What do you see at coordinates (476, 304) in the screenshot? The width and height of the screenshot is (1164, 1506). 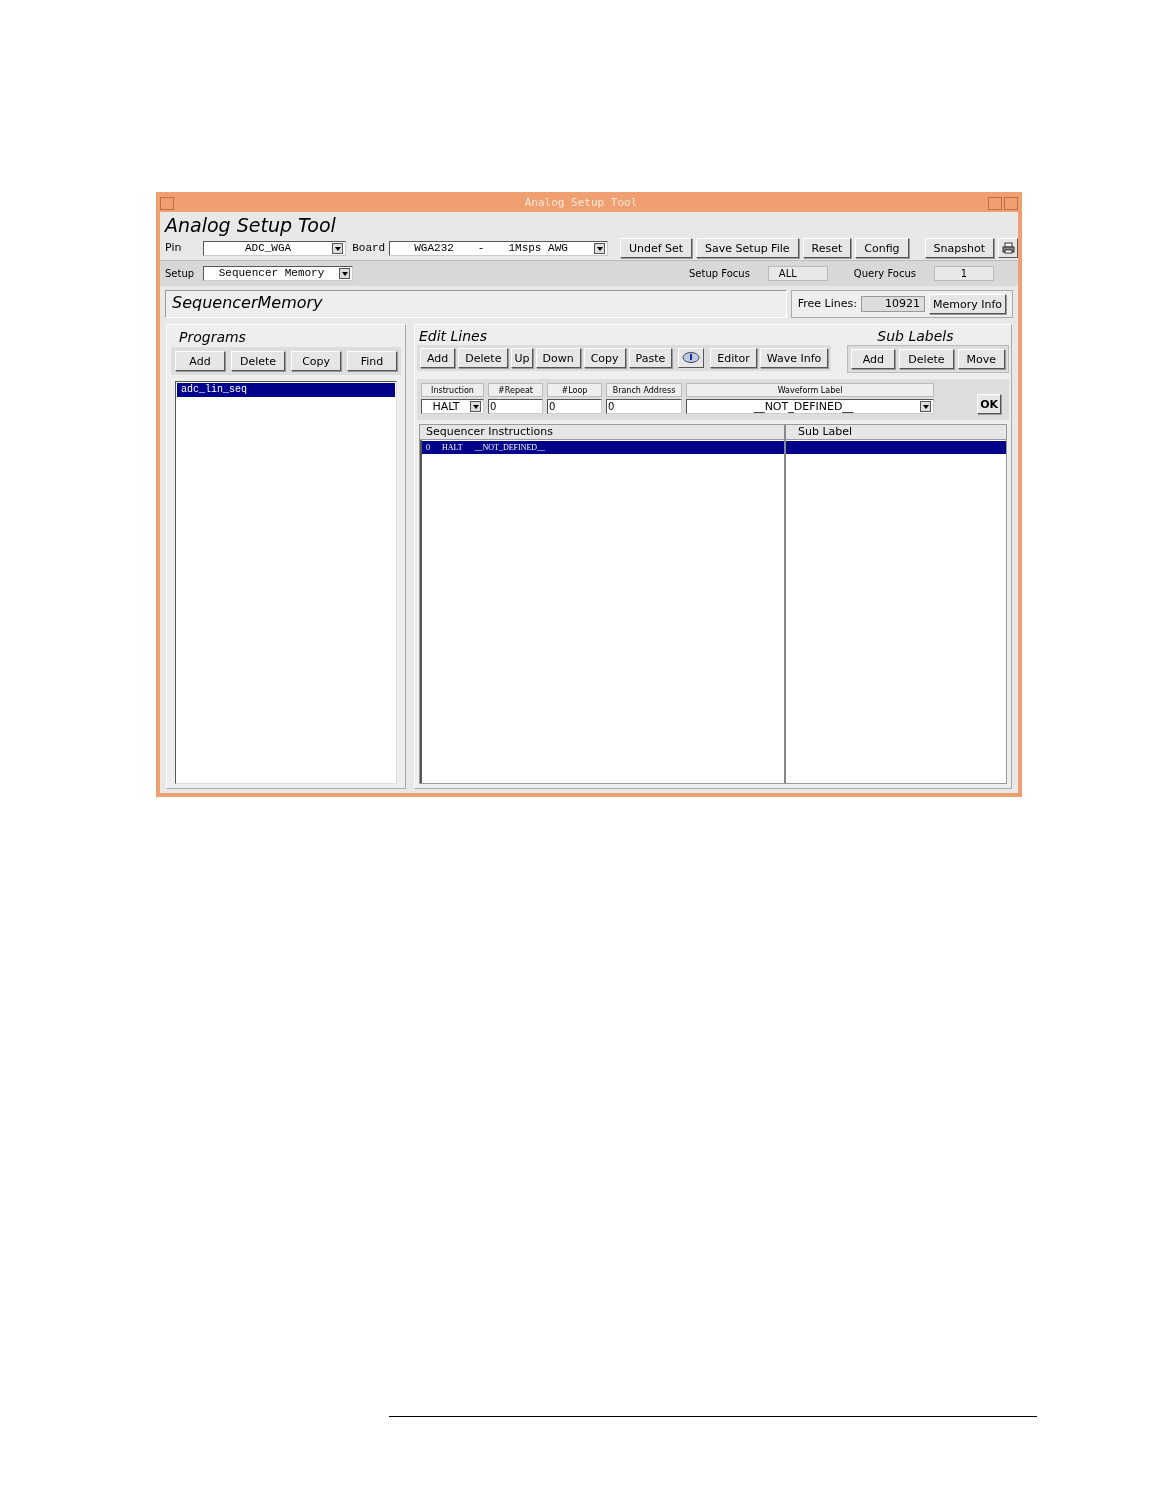 I see `section-header: SequencerMemory` at bounding box center [476, 304].